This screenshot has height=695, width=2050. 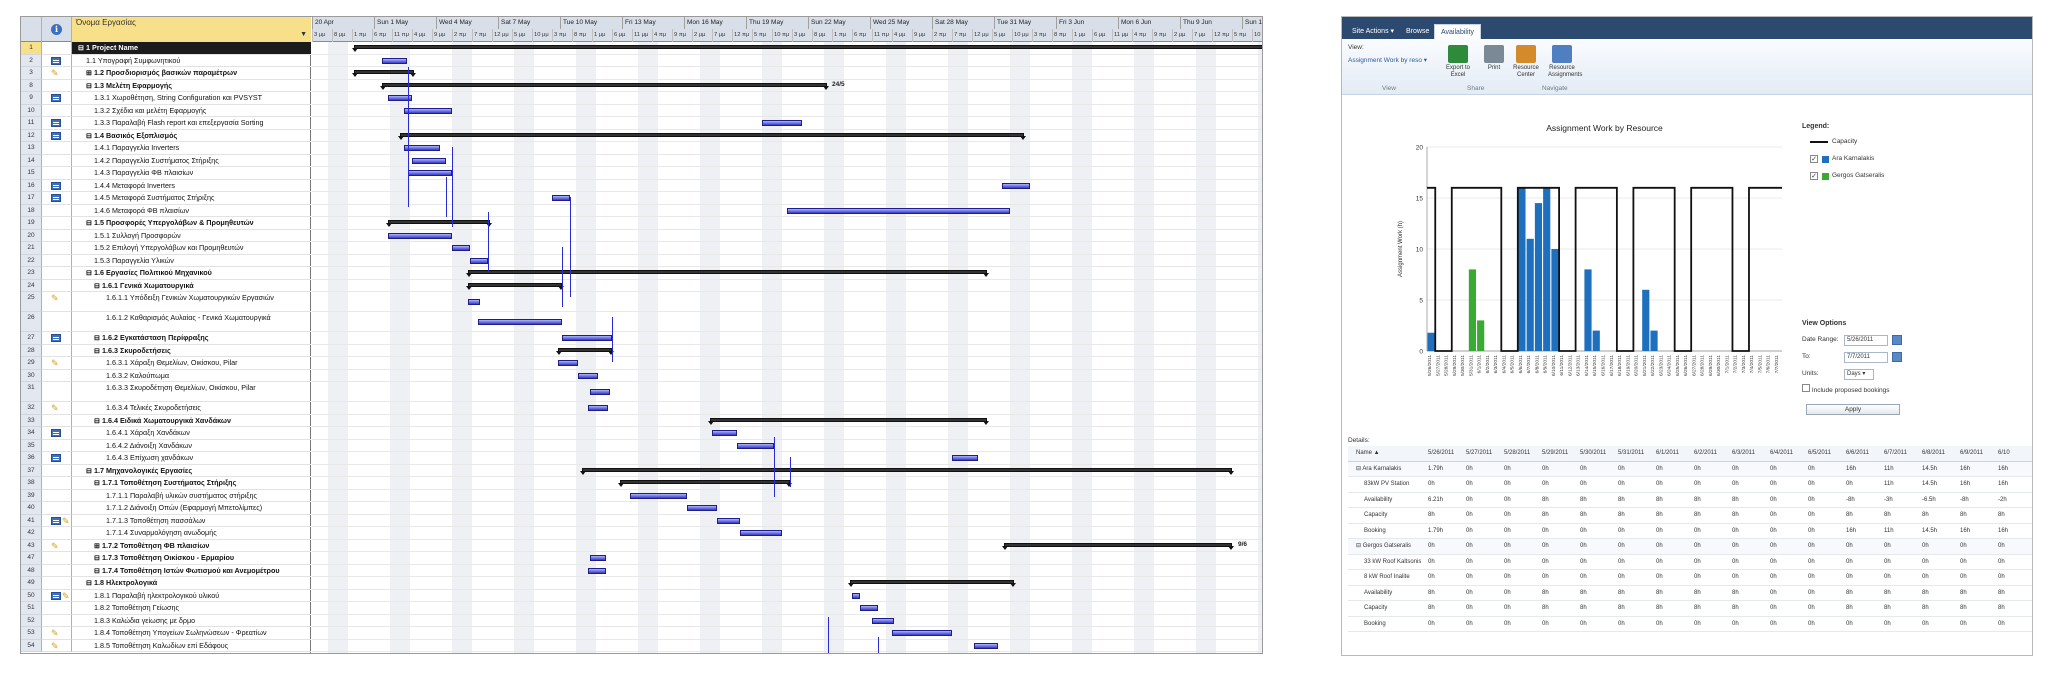 I want to click on task-row: 43 ✎ ⊞ 1.7.2 Τοποθέτηση ΦΒ πλαισίων, so click(x=166, y=545).